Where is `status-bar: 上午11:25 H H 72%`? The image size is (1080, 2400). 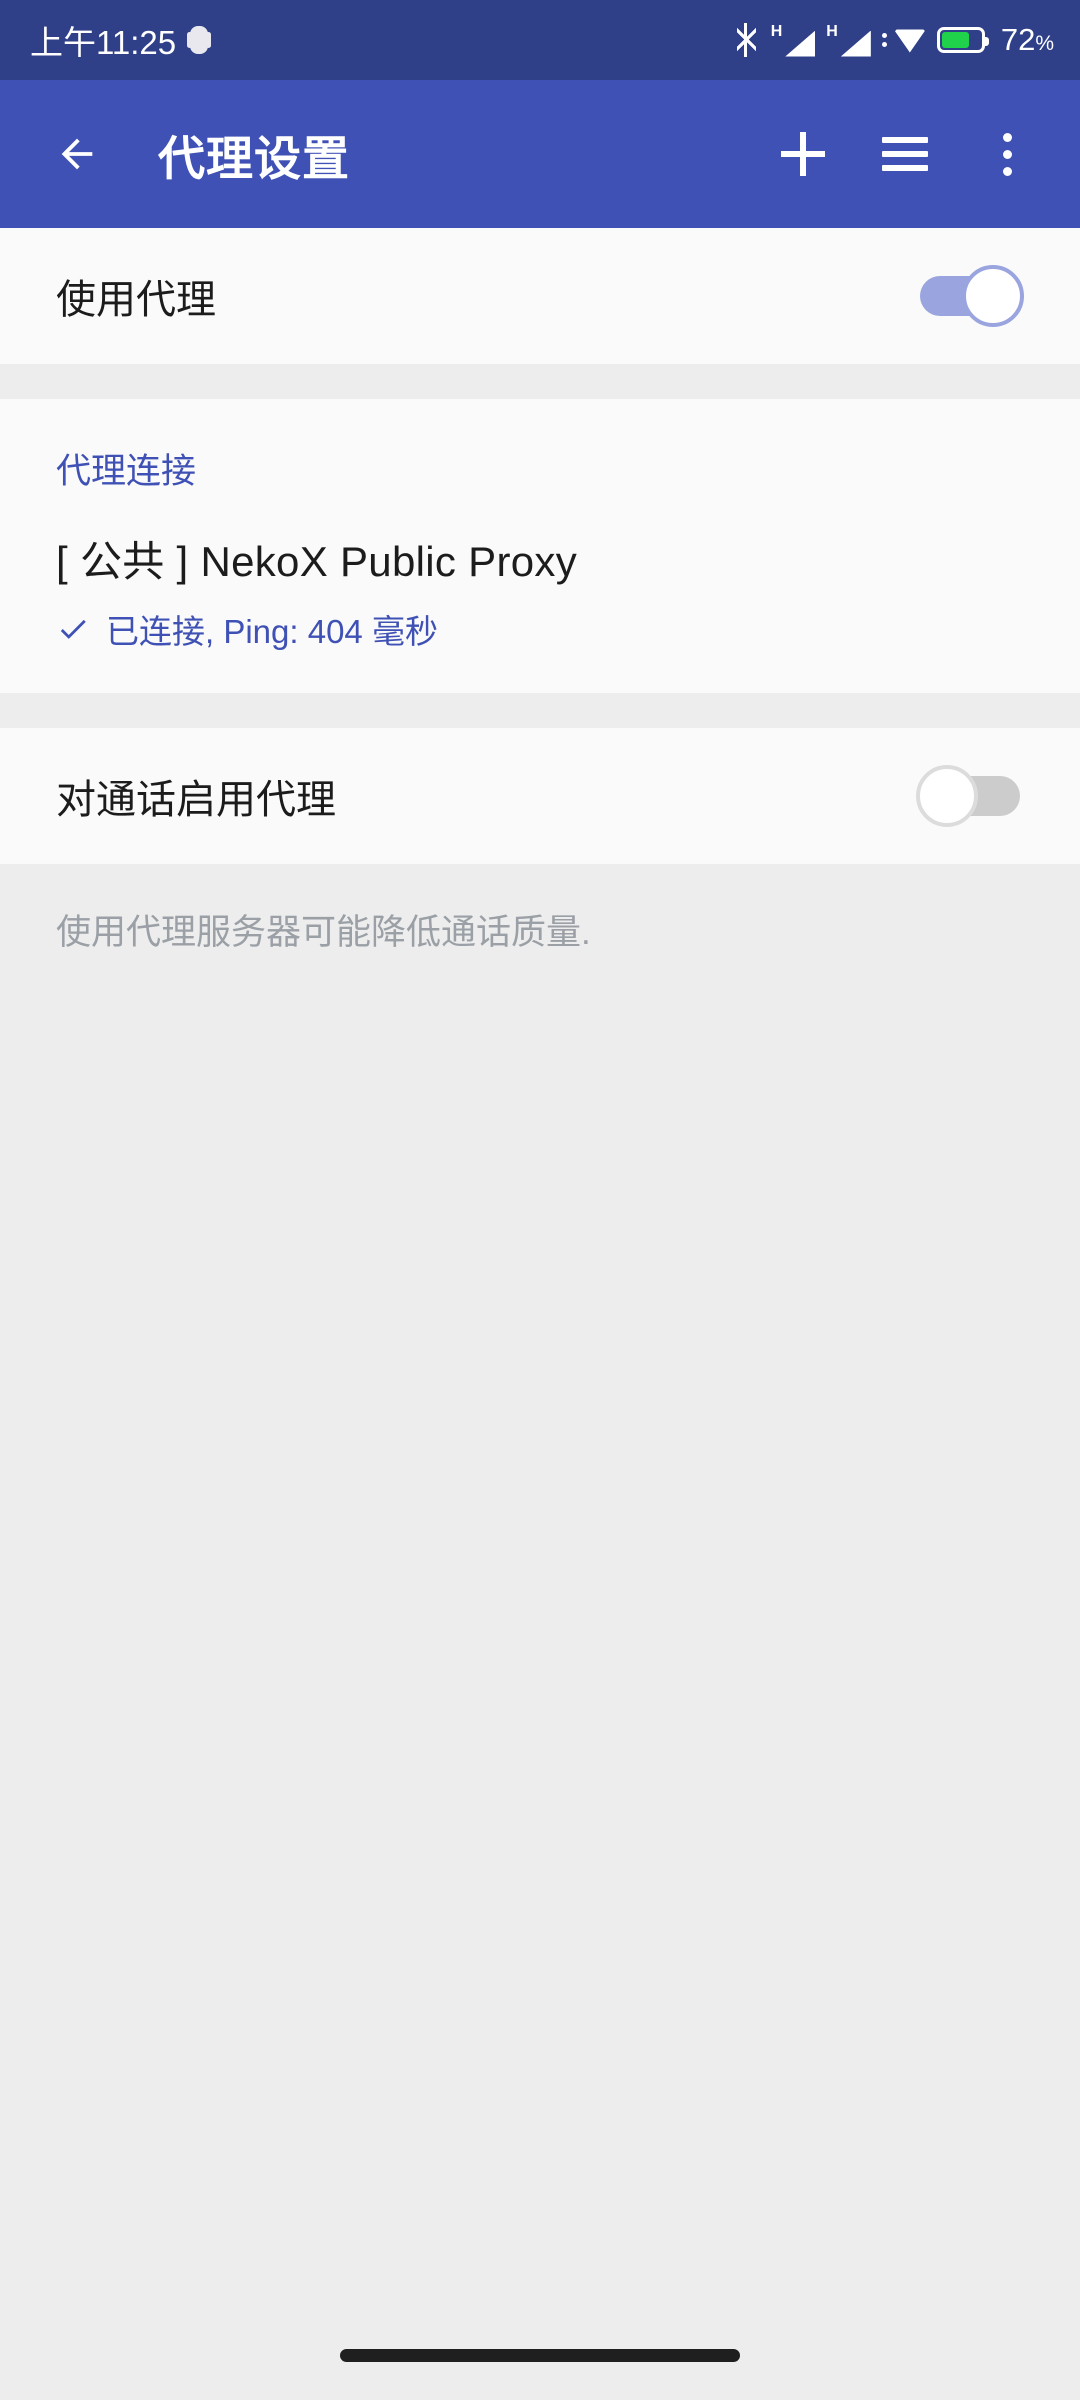 status-bar: 上午11:25 H H 72% is located at coordinates (540, 40).